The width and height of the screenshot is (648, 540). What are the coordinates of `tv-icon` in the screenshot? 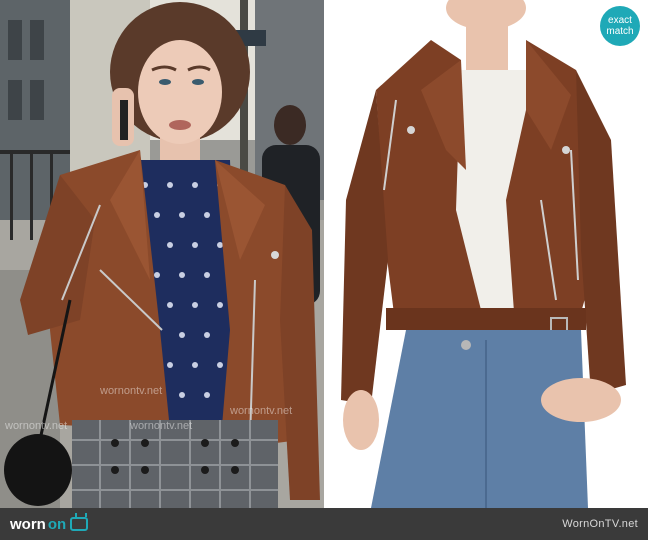 It's located at (79, 524).